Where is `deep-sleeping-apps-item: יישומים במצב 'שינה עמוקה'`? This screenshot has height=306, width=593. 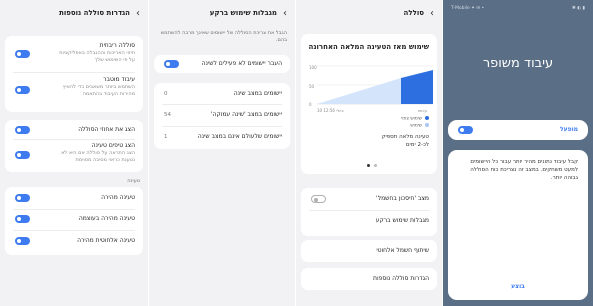
deep-sleeping-apps-item: יישומים במצב 'שינה עמוקה' is located at coordinates (222, 115).